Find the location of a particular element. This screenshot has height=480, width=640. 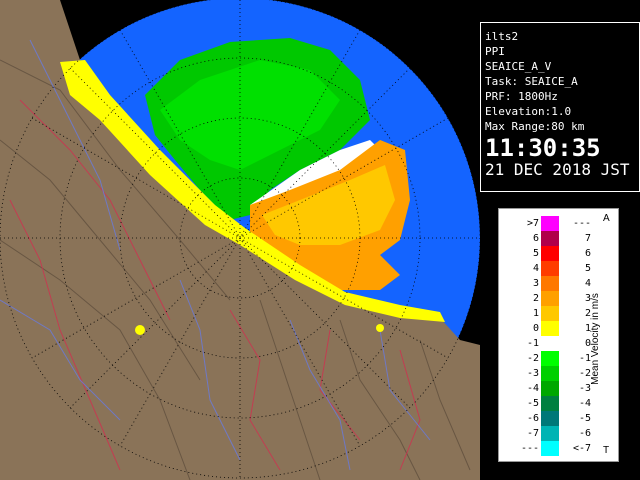

scan-date: 21 DEC 2018 JST is located at coordinates (557, 169).